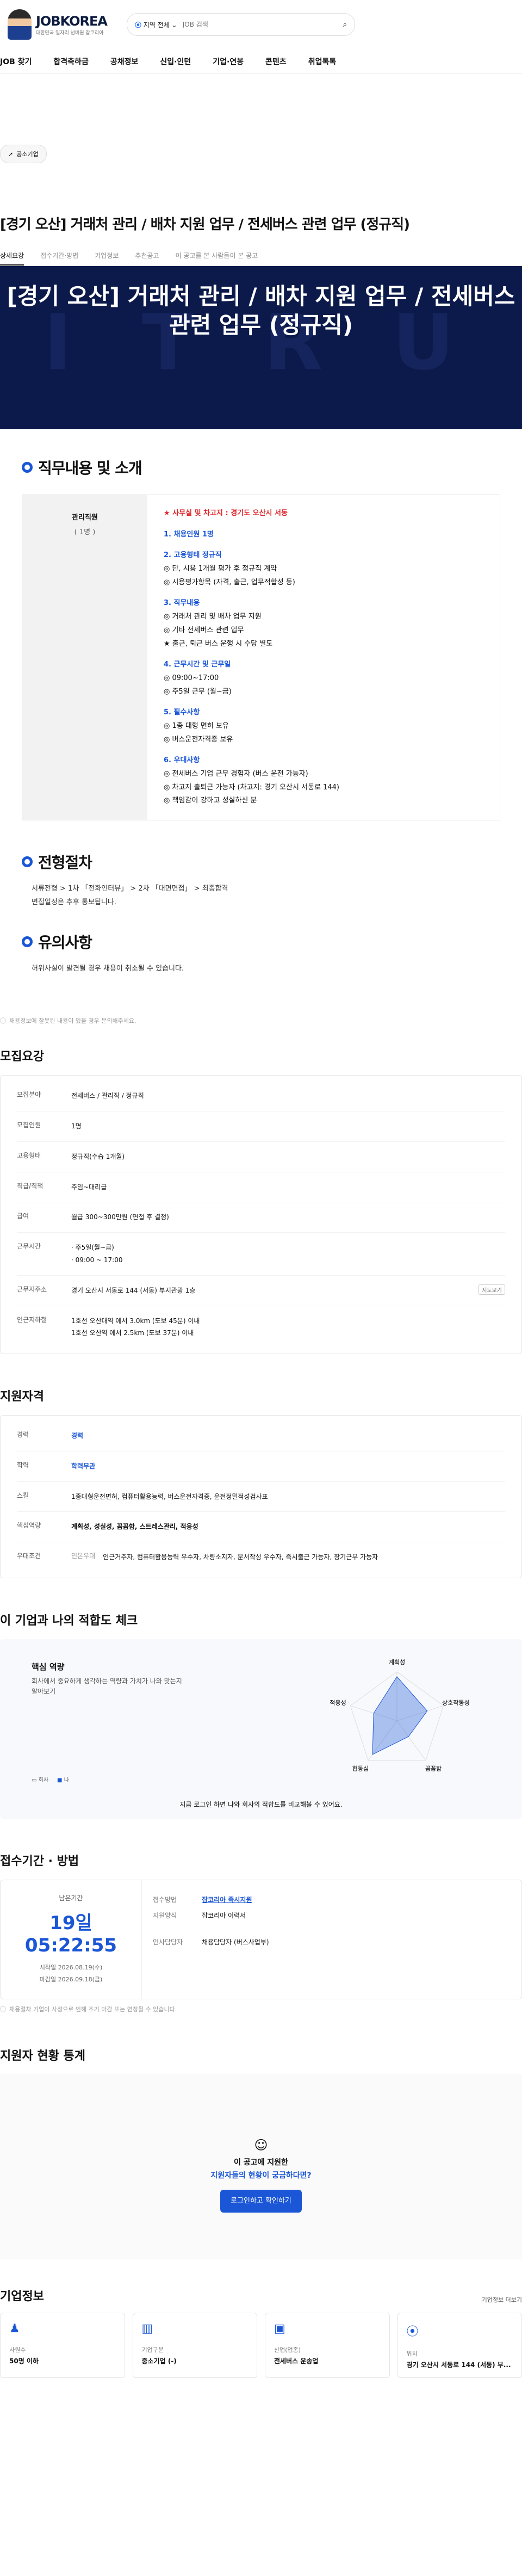 The width and height of the screenshot is (522, 2576). I want to click on nav-item-job: JOB 찾기, so click(16, 61).